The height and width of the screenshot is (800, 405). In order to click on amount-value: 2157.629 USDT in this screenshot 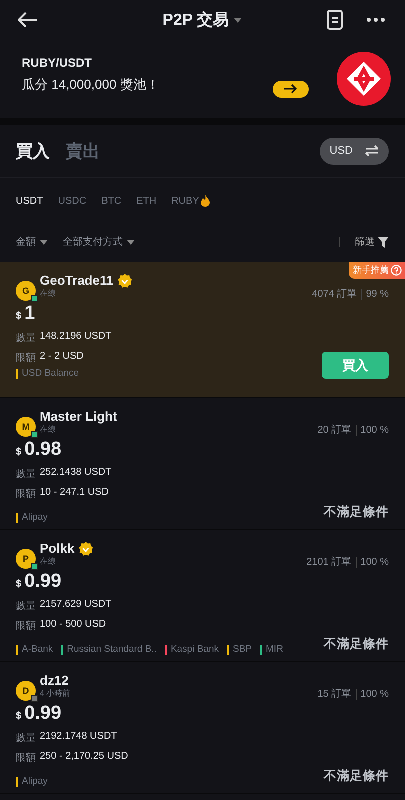, I will do `click(76, 605)`.